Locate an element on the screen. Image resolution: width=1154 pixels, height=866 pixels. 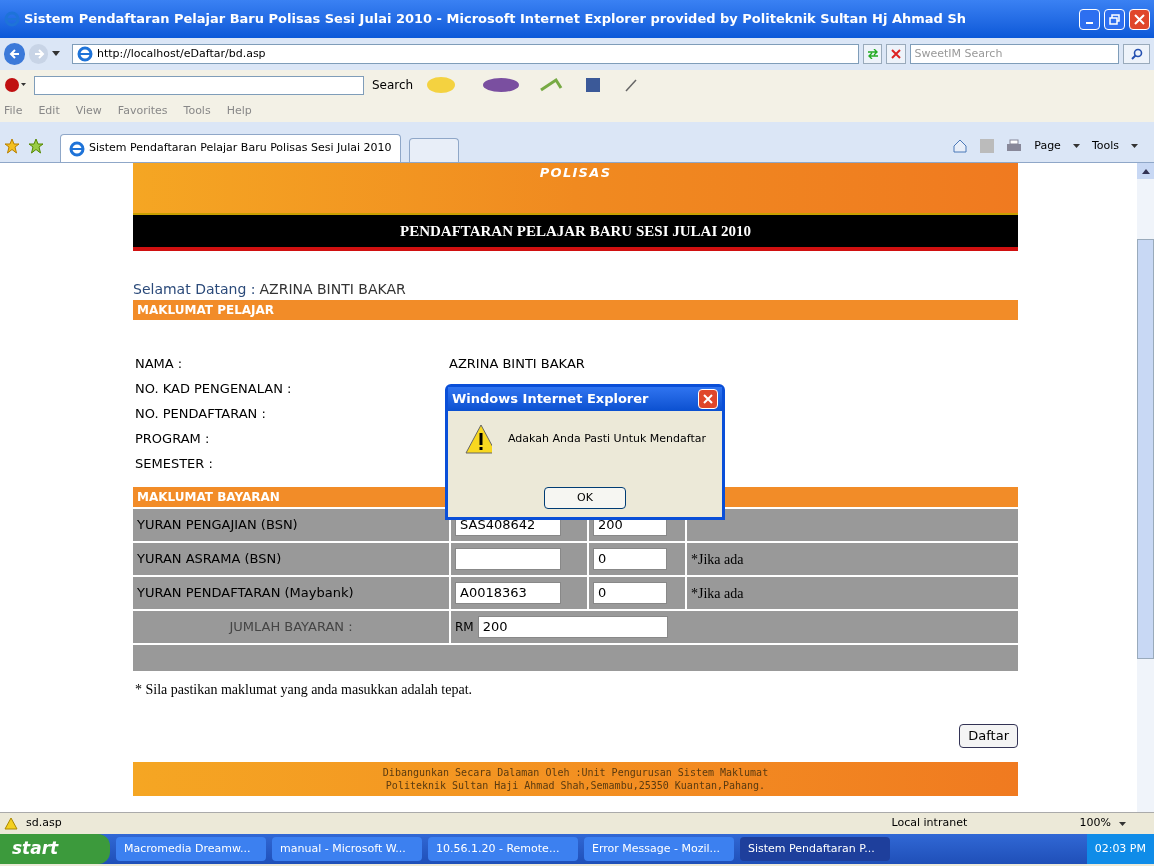
scrollbar-thumb is located at coordinates (1145, 449).